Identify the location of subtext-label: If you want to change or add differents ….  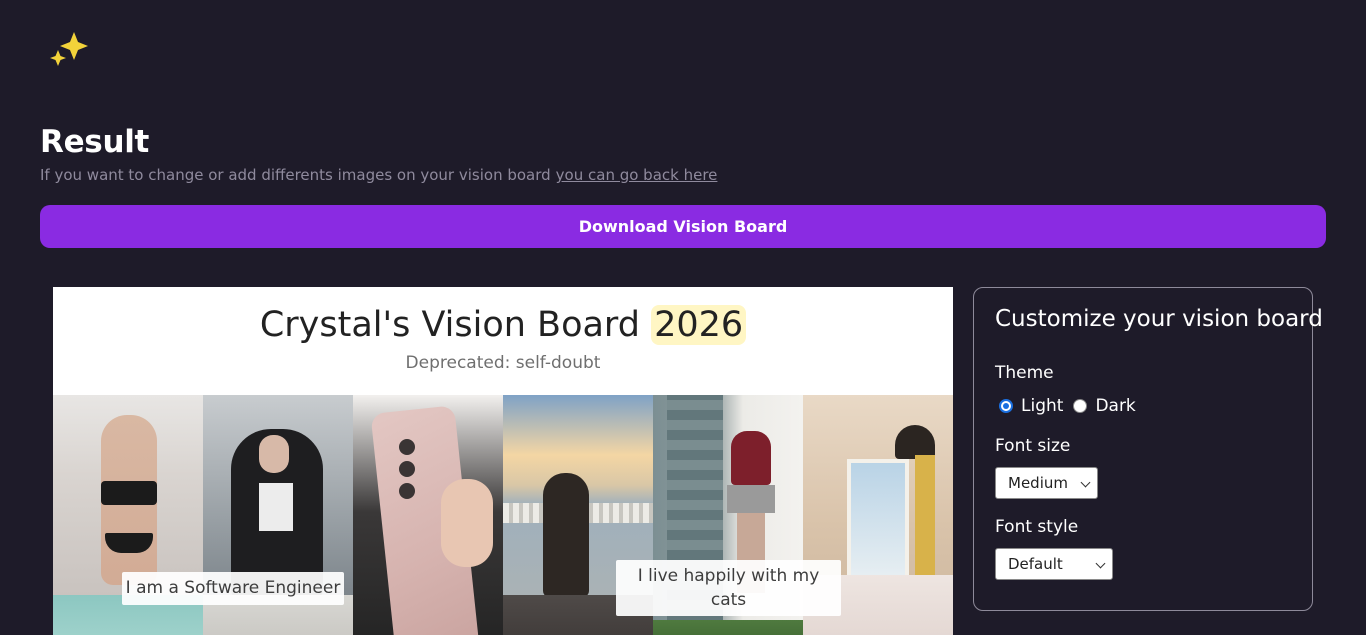
(295, 175).